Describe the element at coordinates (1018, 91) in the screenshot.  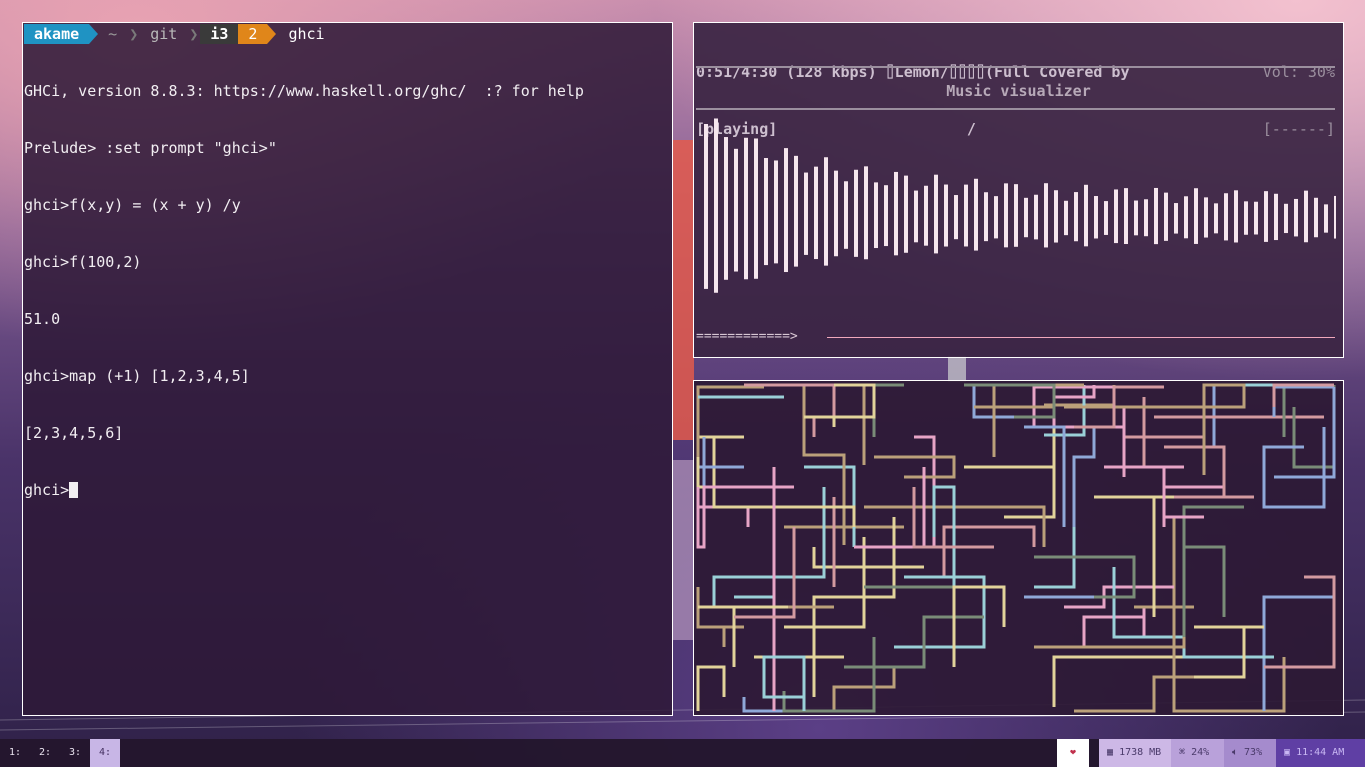
I see `visualizer-title: Music visualizer` at that location.